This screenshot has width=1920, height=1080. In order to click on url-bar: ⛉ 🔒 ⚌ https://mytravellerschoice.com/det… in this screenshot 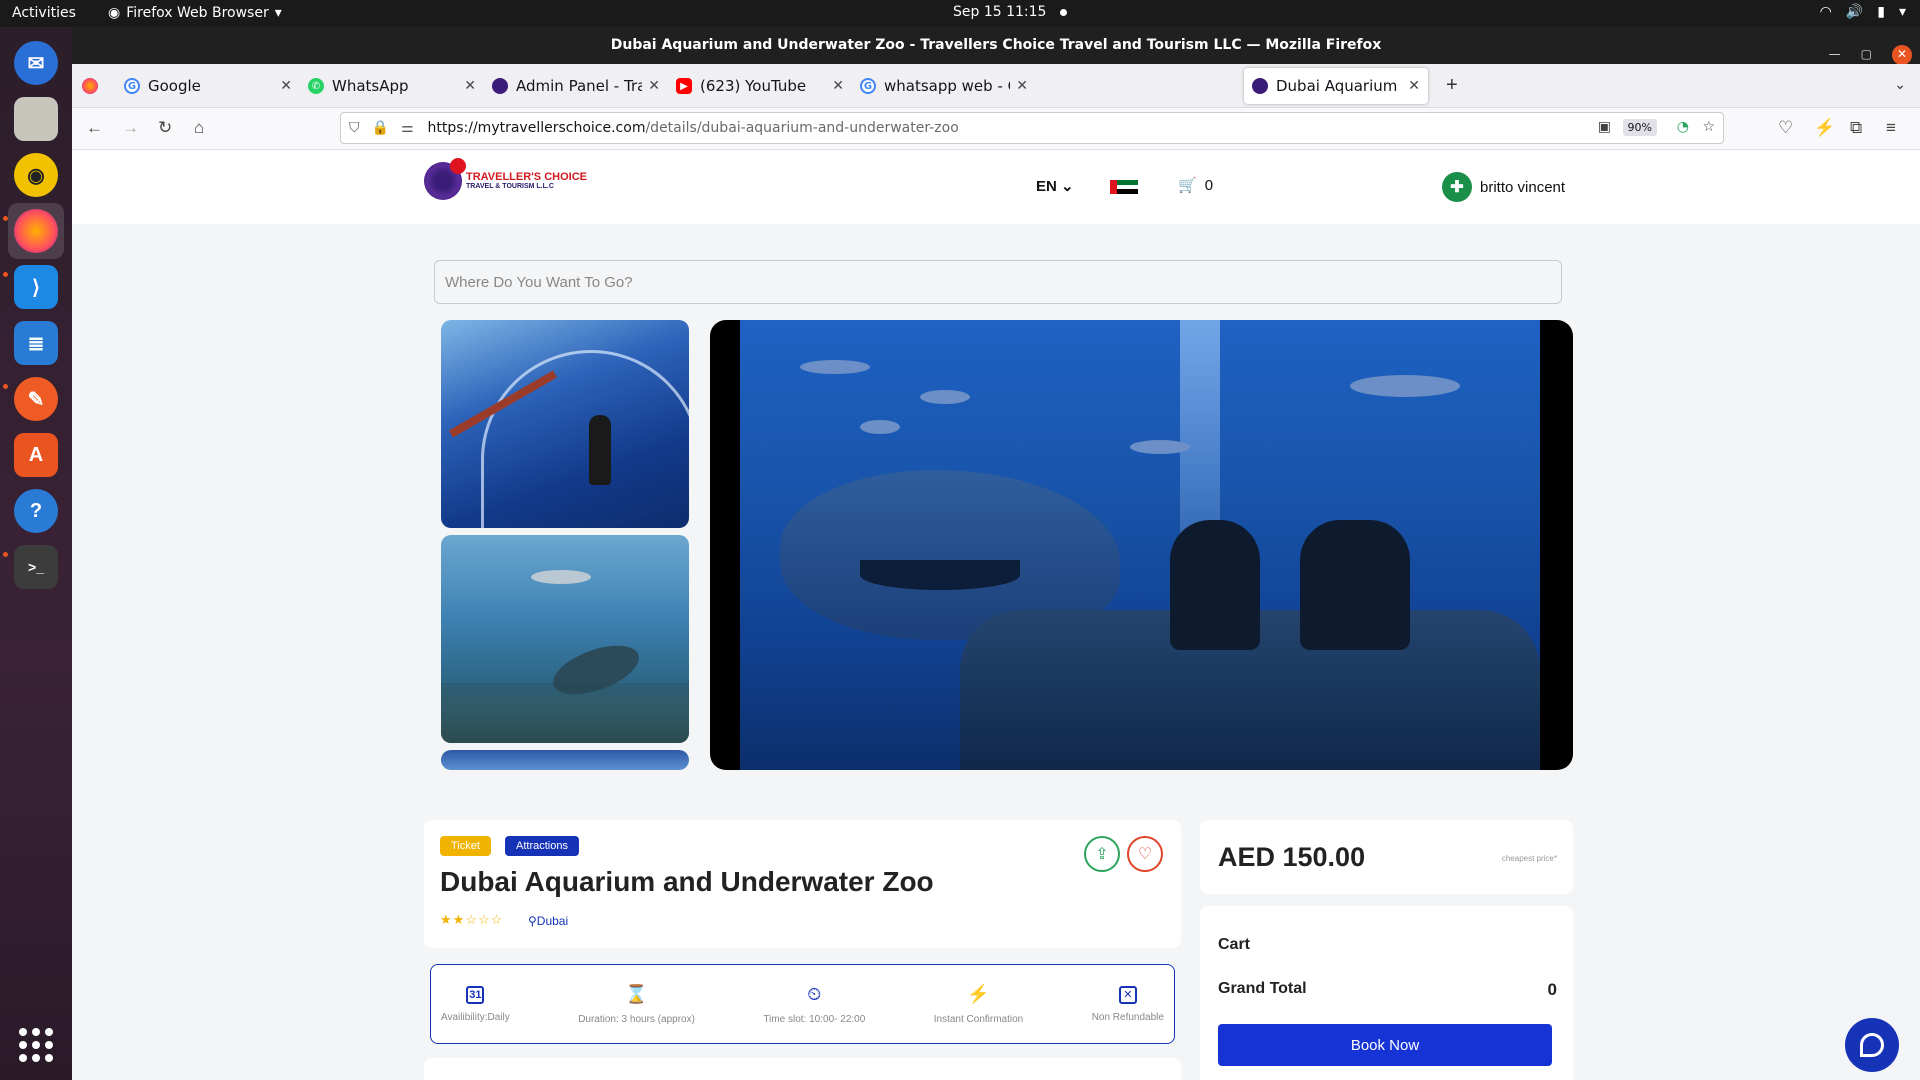, I will do `click(1032, 128)`.